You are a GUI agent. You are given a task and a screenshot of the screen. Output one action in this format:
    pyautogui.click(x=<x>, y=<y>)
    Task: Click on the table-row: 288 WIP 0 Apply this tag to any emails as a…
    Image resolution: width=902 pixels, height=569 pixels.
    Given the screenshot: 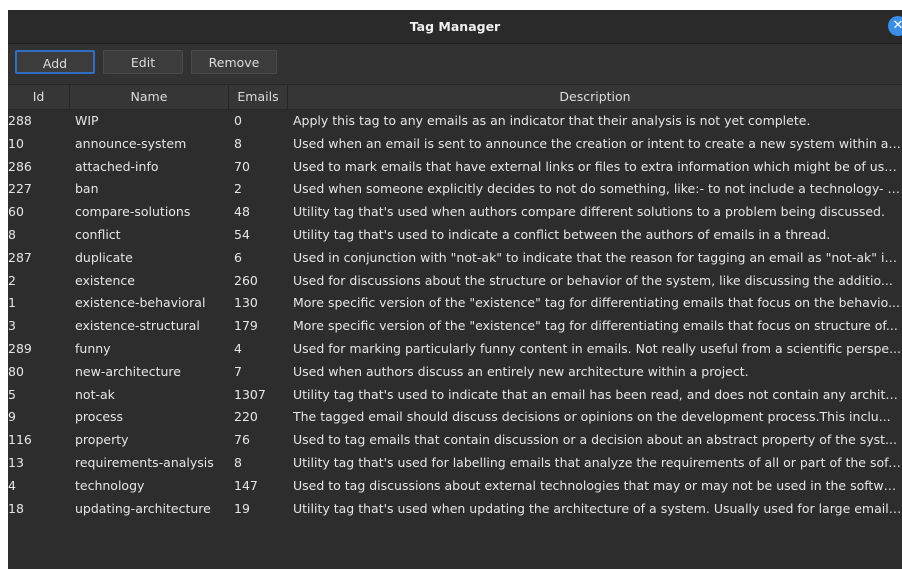 What is the action you would take?
    pyautogui.click(x=455, y=121)
    